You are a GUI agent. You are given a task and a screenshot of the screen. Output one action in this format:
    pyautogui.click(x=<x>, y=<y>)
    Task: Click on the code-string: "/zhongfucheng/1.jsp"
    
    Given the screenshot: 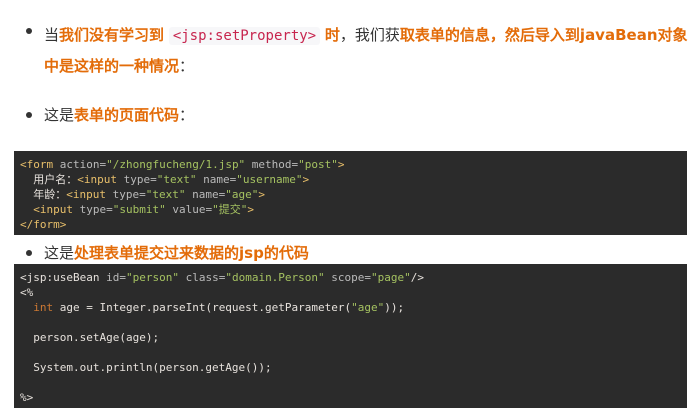 What is the action you would take?
    pyautogui.click(x=176, y=164)
    